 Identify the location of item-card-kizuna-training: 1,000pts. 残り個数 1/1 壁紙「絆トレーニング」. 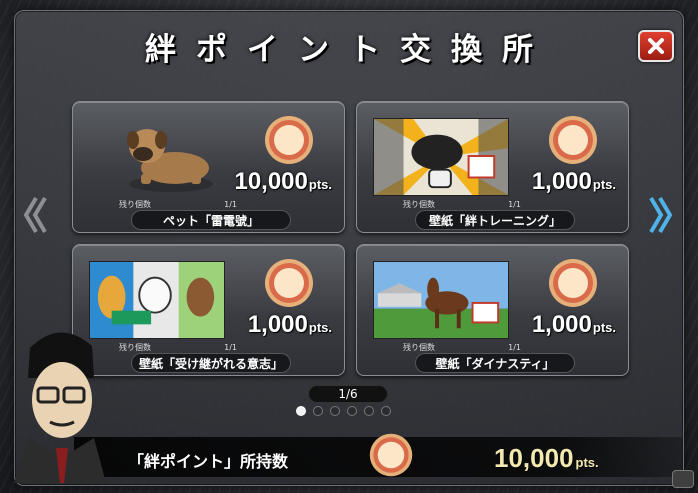
(492, 167).